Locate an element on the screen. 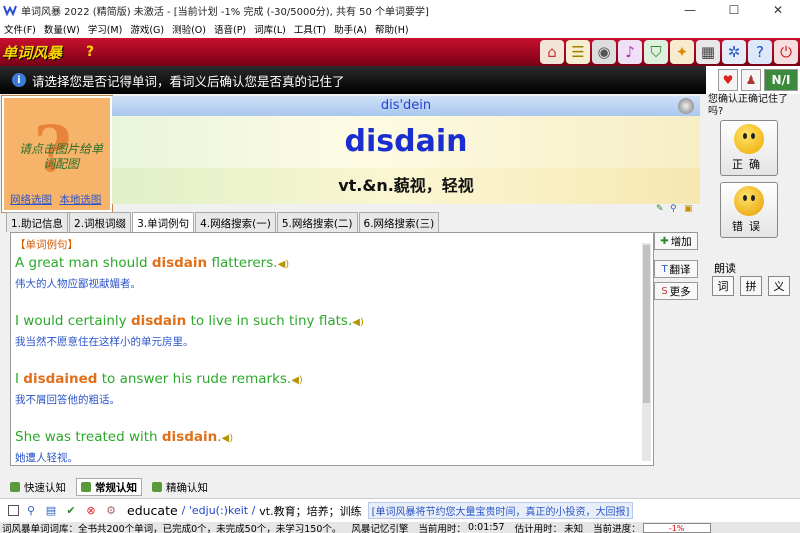  tab-normal-mode: 常规认知 is located at coordinates (109, 487).